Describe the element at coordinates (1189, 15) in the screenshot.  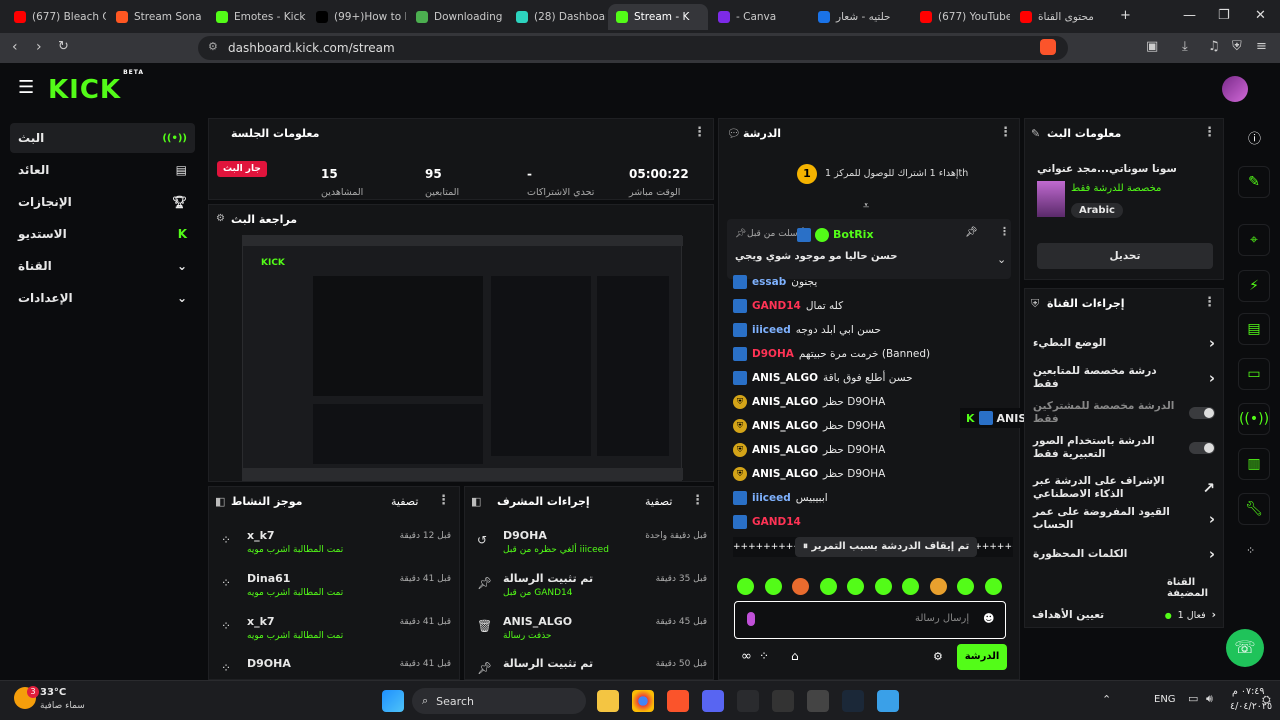
I see `minimize-icon: —` at that location.